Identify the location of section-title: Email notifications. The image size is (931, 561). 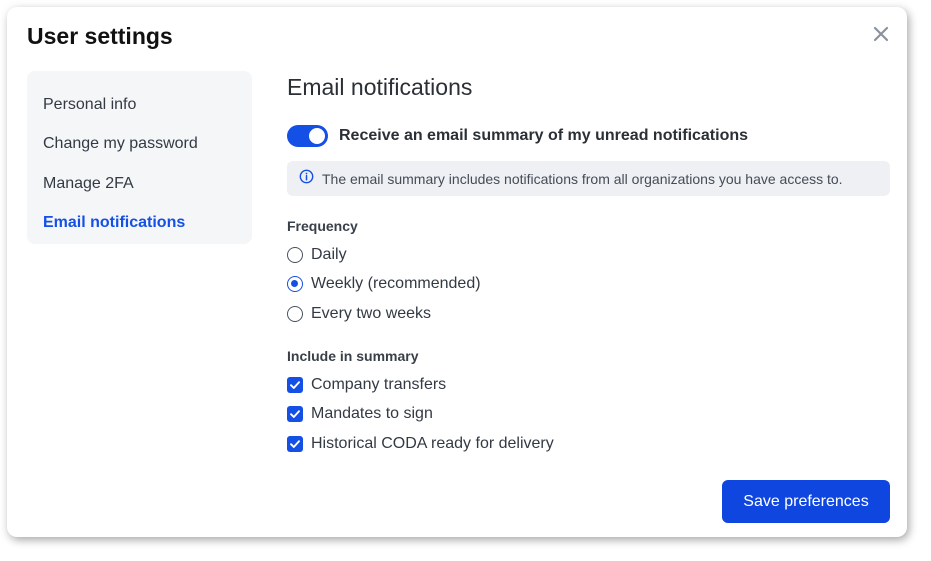
(380, 87).